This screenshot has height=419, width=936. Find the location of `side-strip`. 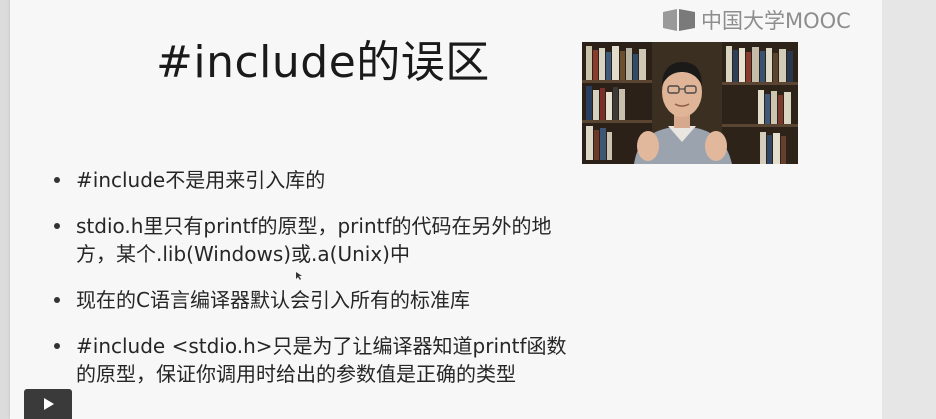

side-strip is located at coordinates (909, 209).